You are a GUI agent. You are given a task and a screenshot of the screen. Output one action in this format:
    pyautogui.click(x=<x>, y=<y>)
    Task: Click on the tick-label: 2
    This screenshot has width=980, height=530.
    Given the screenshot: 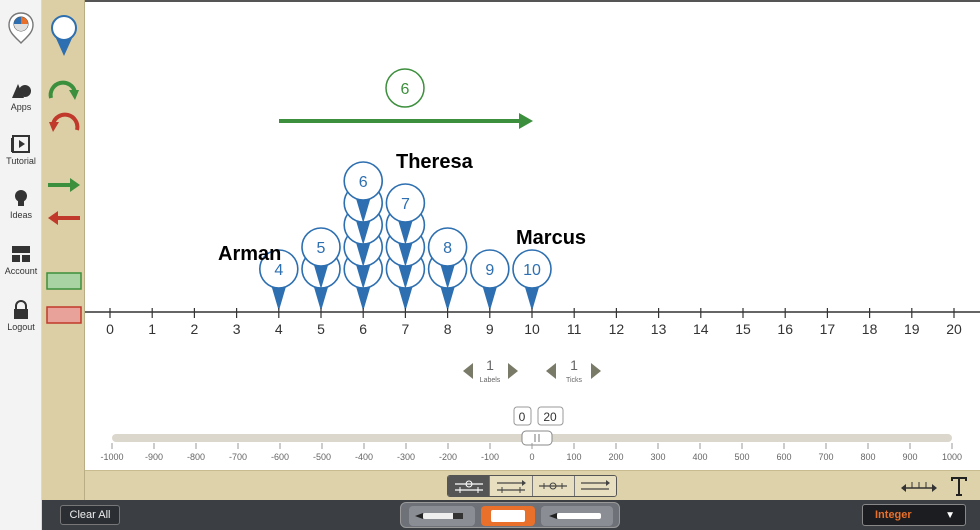 What is the action you would take?
    pyautogui.click(x=195, y=329)
    